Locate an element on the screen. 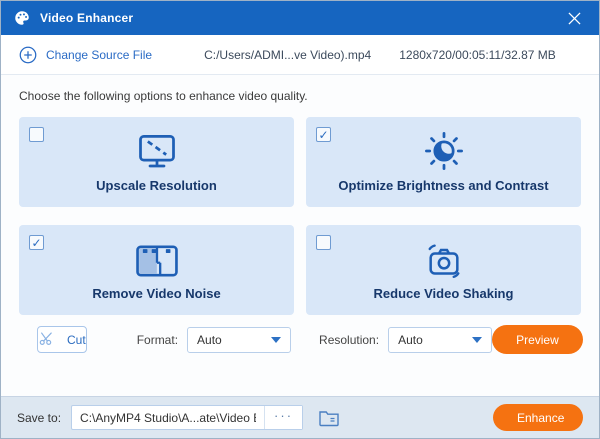 This screenshot has height=439, width=600. optimize-brightness-label: Optimize Brightness and Contrast is located at coordinates (443, 185).